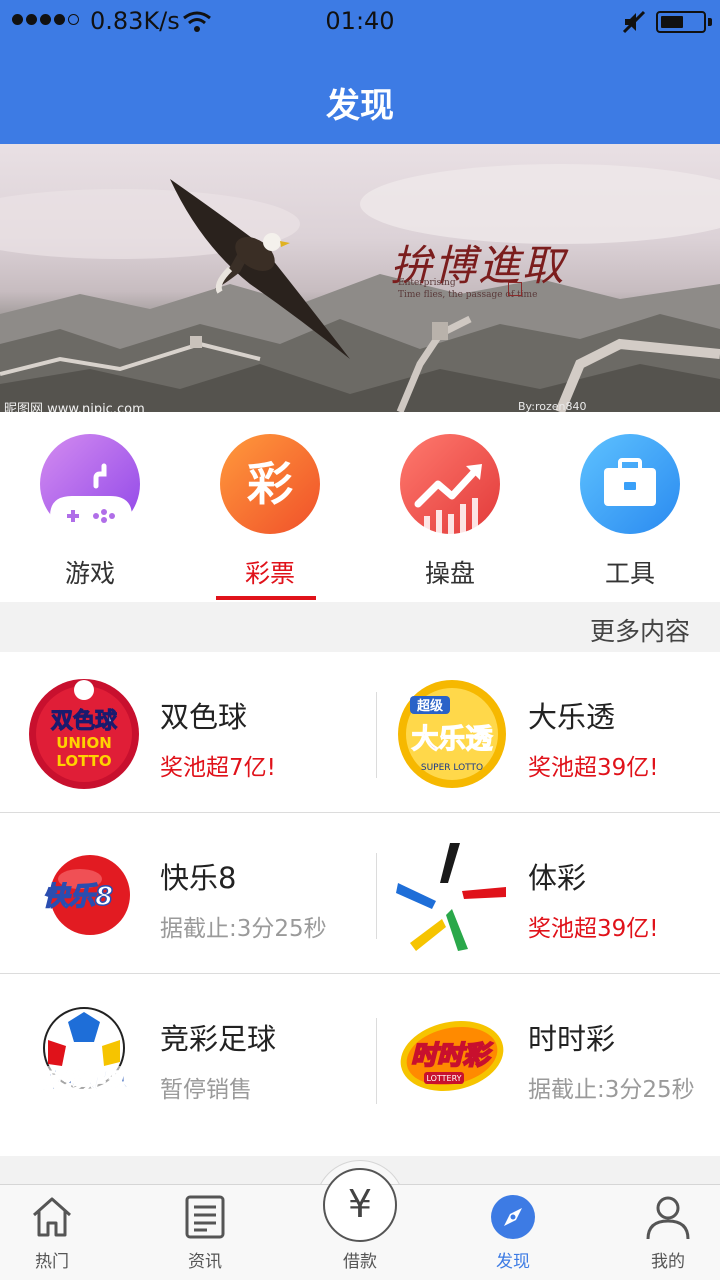 The height and width of the screenshot is (1280, 720). Describe the element at coordinates (74, 407) in the screenshot. I see `banner-watermark-left: 昵图网 www.nipic.com` at that location.